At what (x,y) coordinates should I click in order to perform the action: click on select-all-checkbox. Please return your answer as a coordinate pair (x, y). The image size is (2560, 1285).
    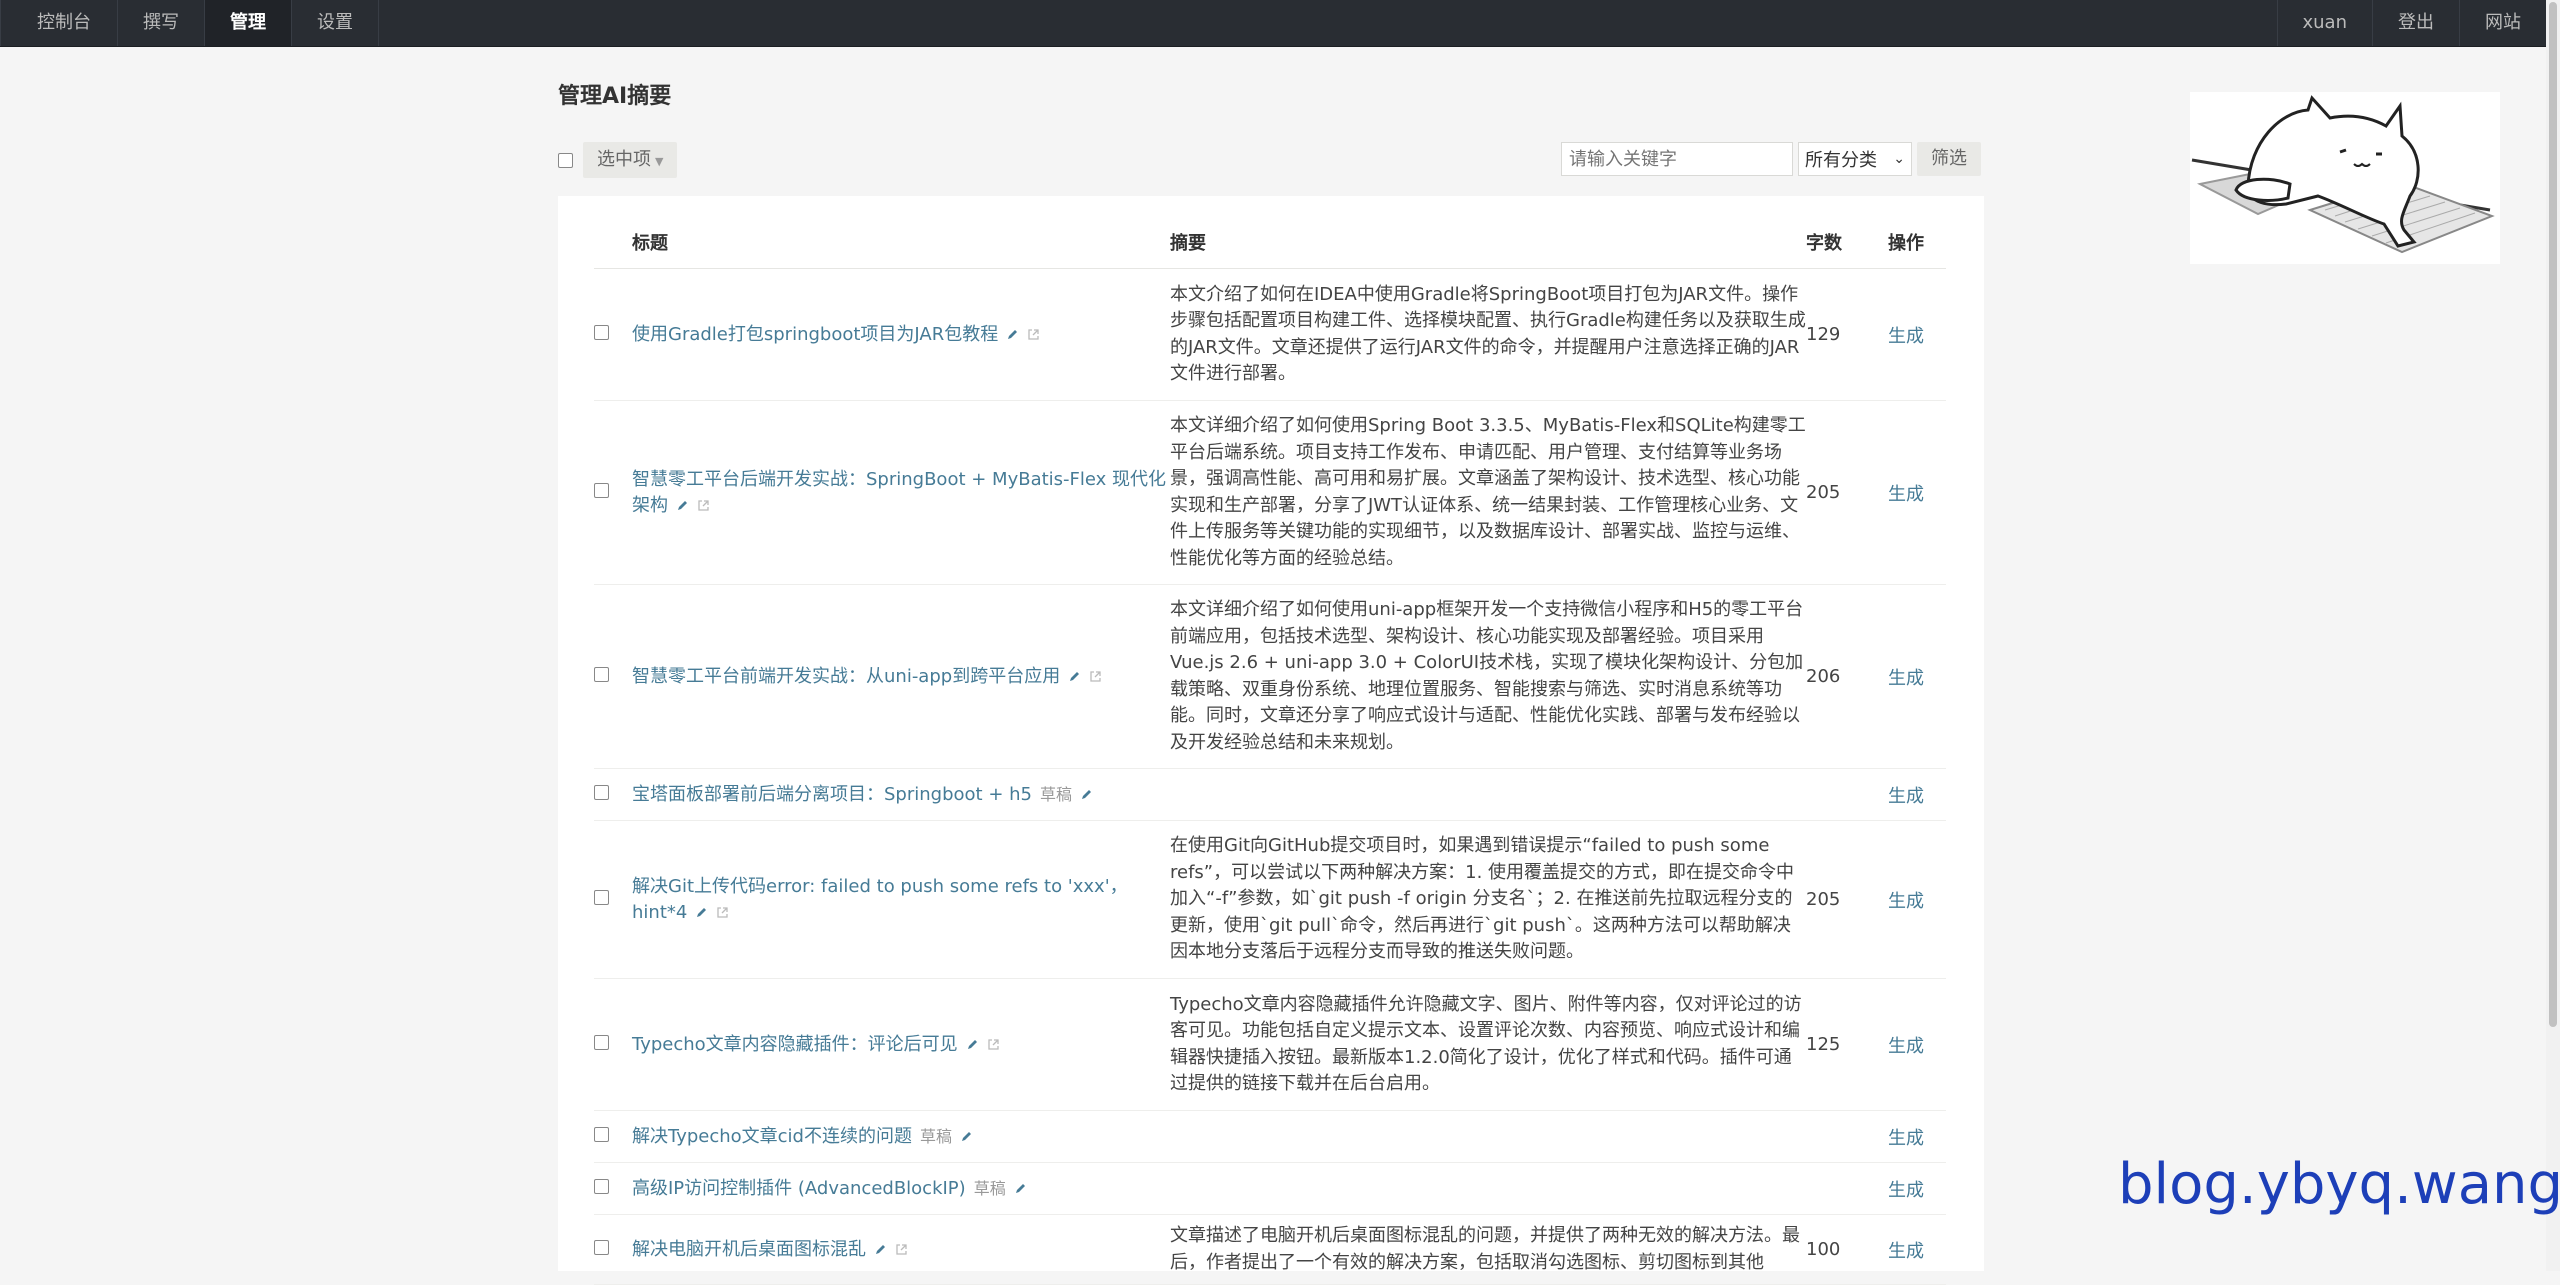
    Looking at the image, I should click on (565, 160).